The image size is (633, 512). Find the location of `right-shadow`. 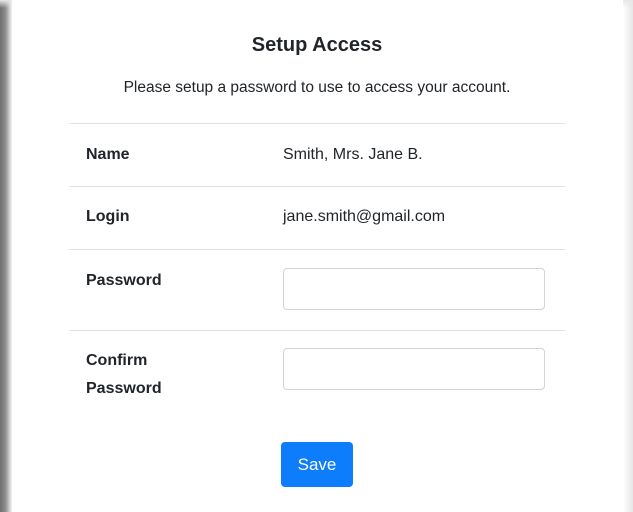

right-shadow is located at coordinates (628, 256).